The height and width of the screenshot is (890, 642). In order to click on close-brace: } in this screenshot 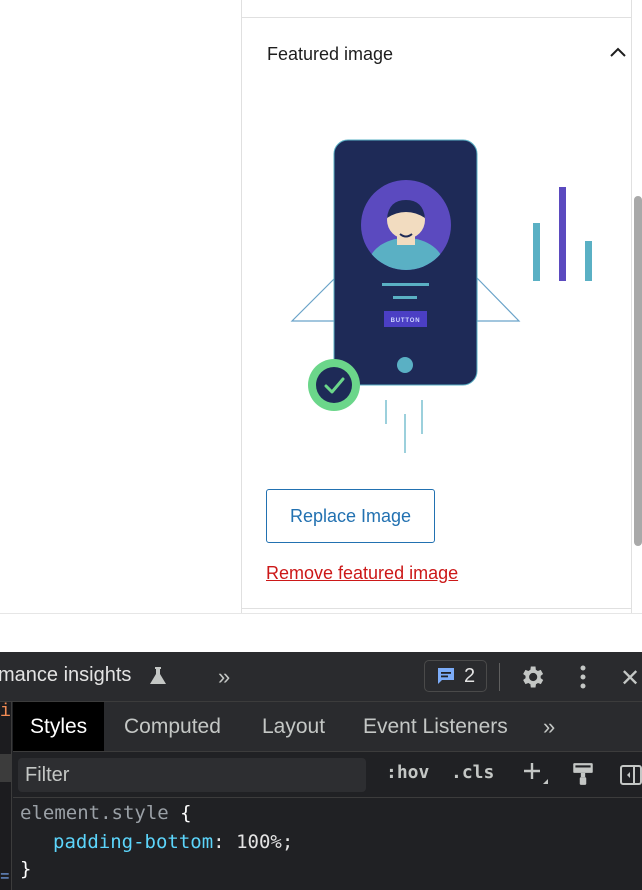, I will do `click(26, 869)`.